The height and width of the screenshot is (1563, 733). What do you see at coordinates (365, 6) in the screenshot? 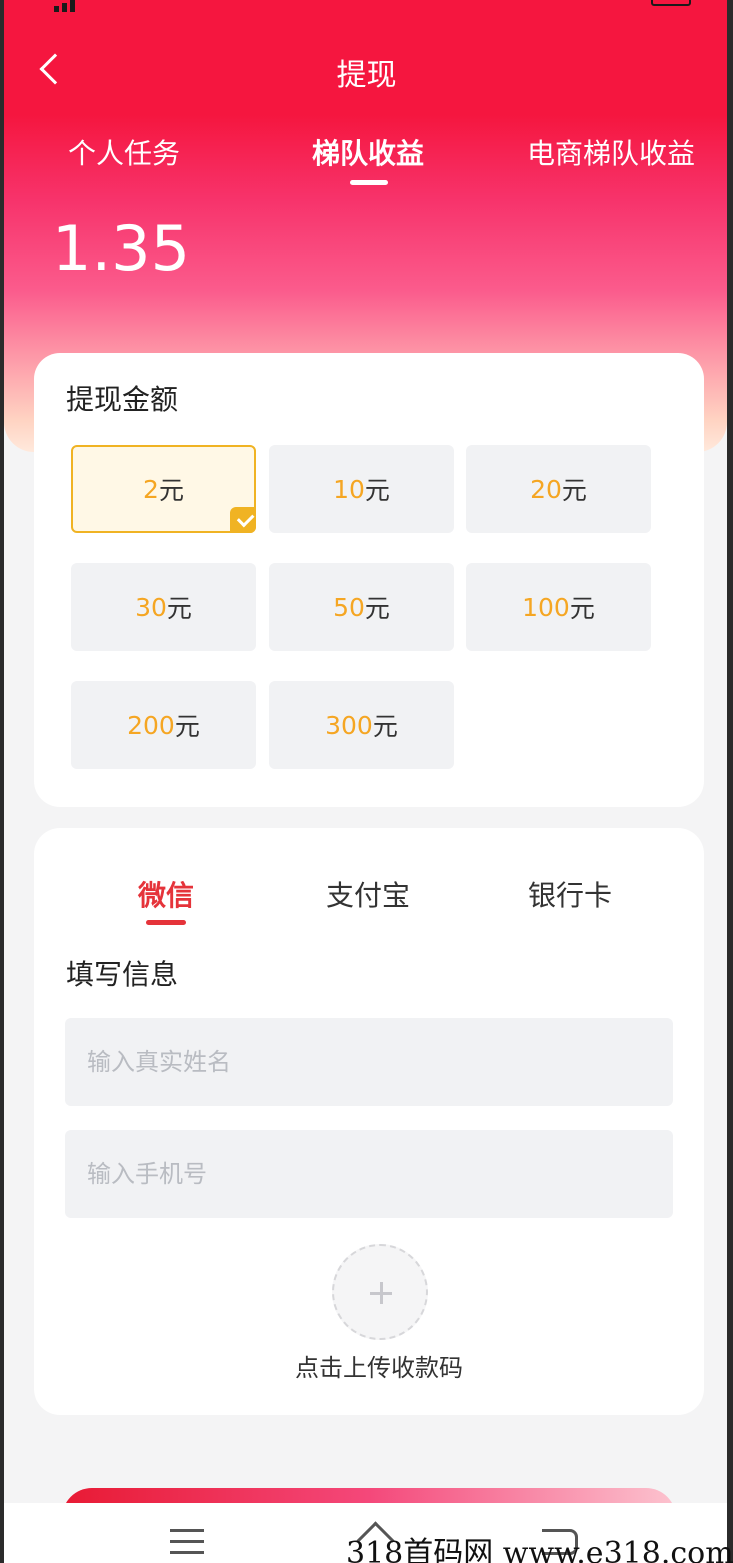
I see `status-bar` at bounding box center [365, 6].